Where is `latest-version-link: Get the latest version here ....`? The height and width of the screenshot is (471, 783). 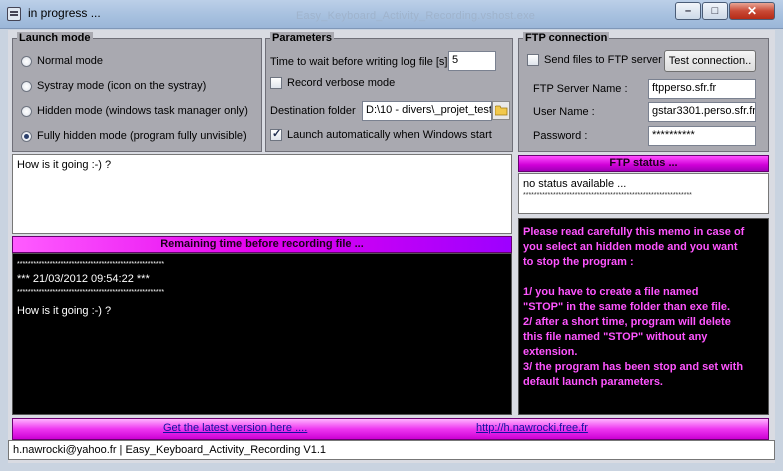 latest-version-link: Get the latest version here .... is located at coordinates (235, 428).